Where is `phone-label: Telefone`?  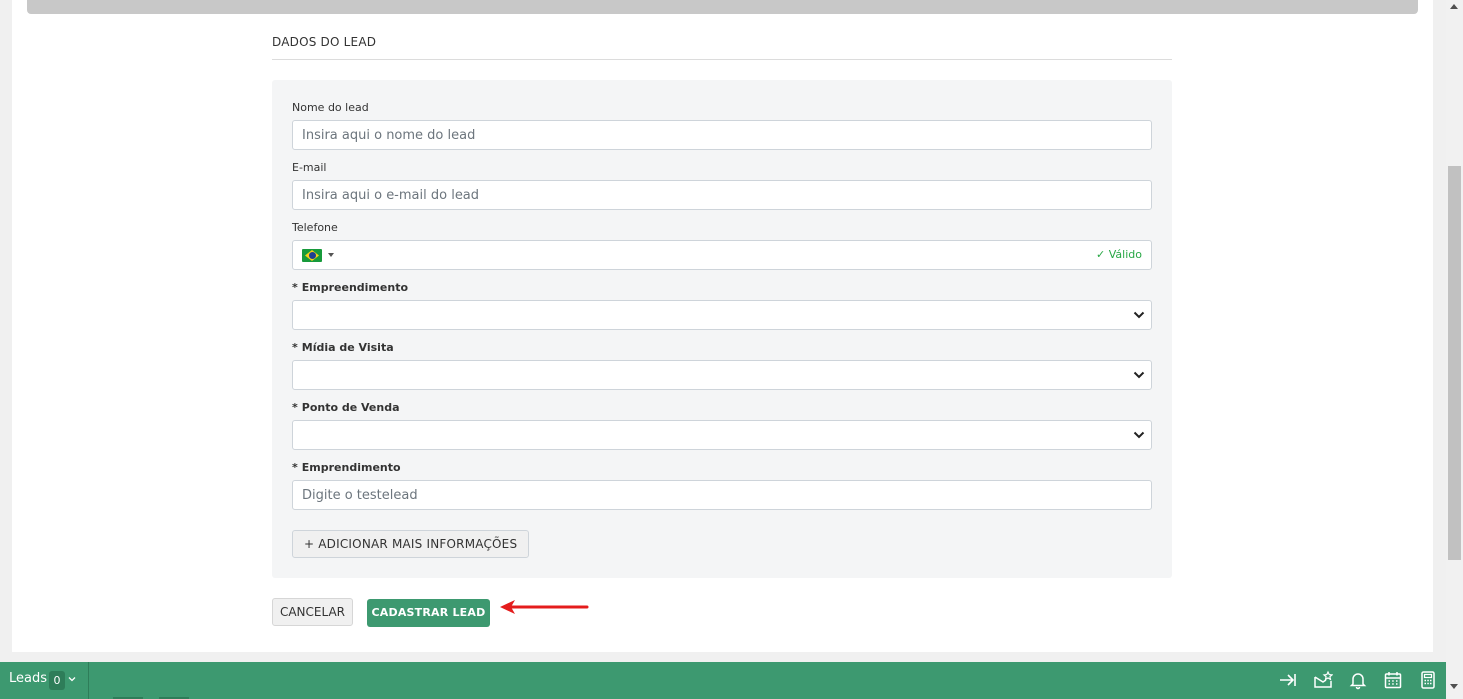 phone-label: Telefone is located at coordinates (315, 227).